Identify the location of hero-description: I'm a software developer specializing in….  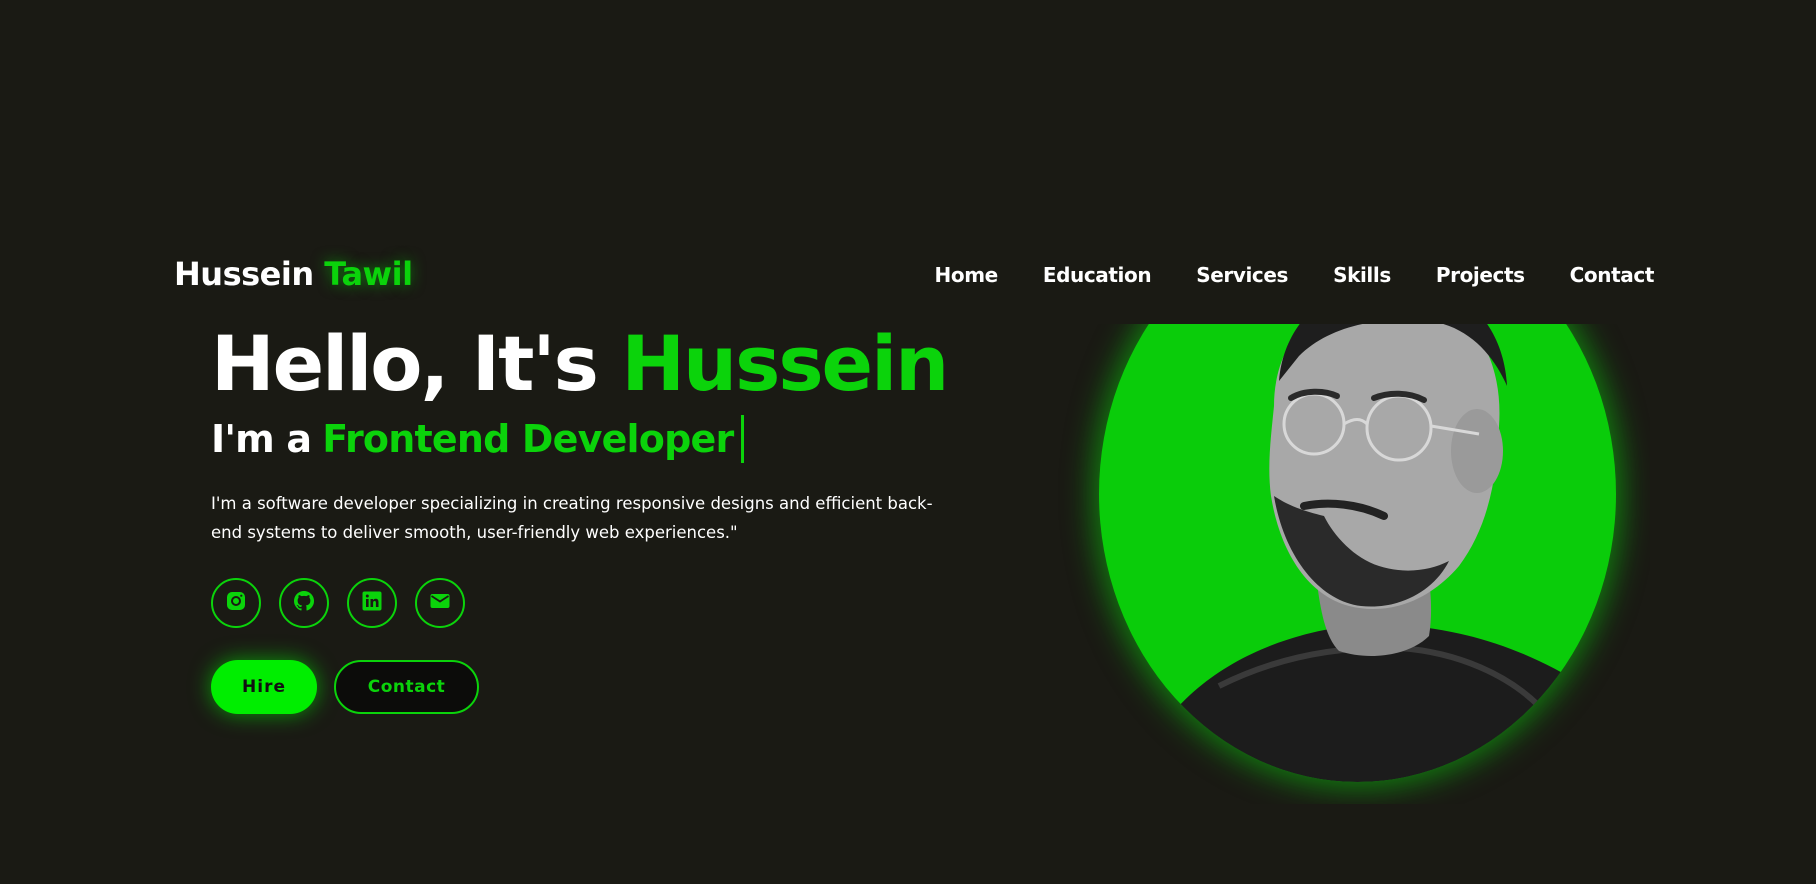
(572, 518).